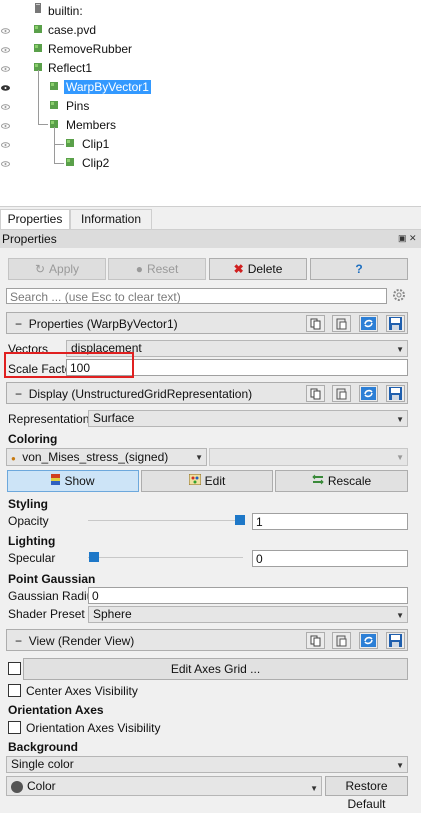  I want to click on coloring-header: Coloring, so click(33, 439).